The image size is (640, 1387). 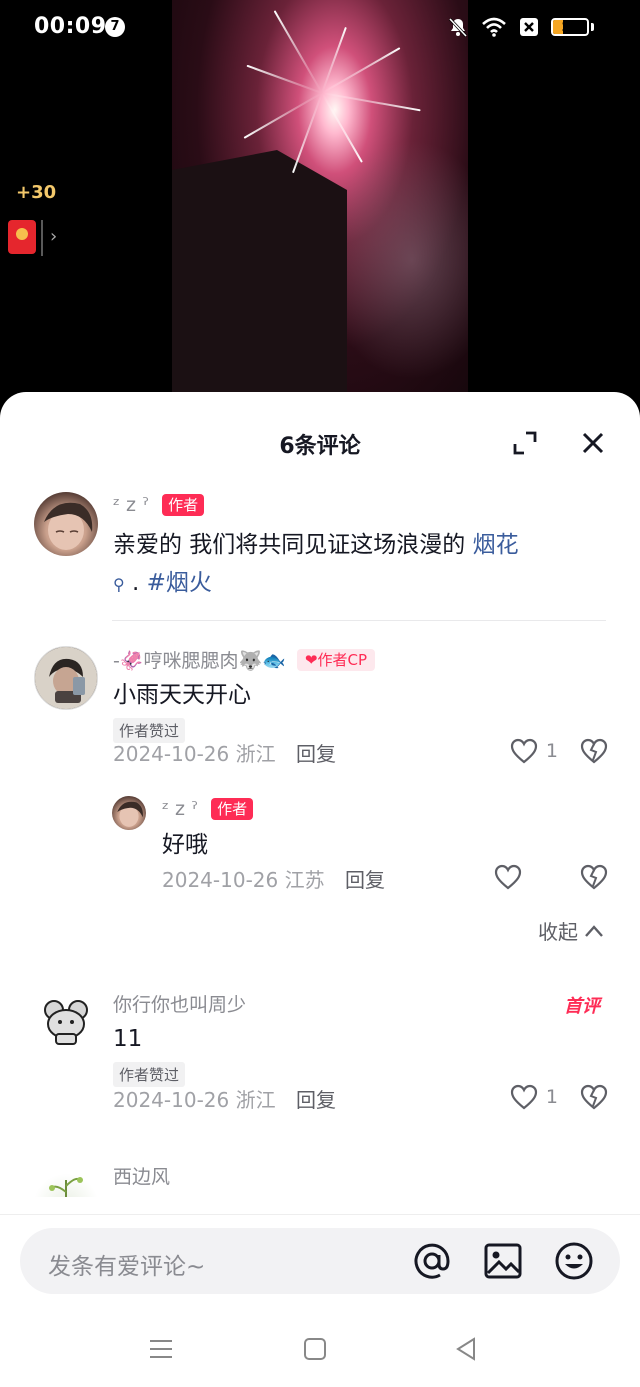 I want to click on image-icon, so click(x=503, y=1261).